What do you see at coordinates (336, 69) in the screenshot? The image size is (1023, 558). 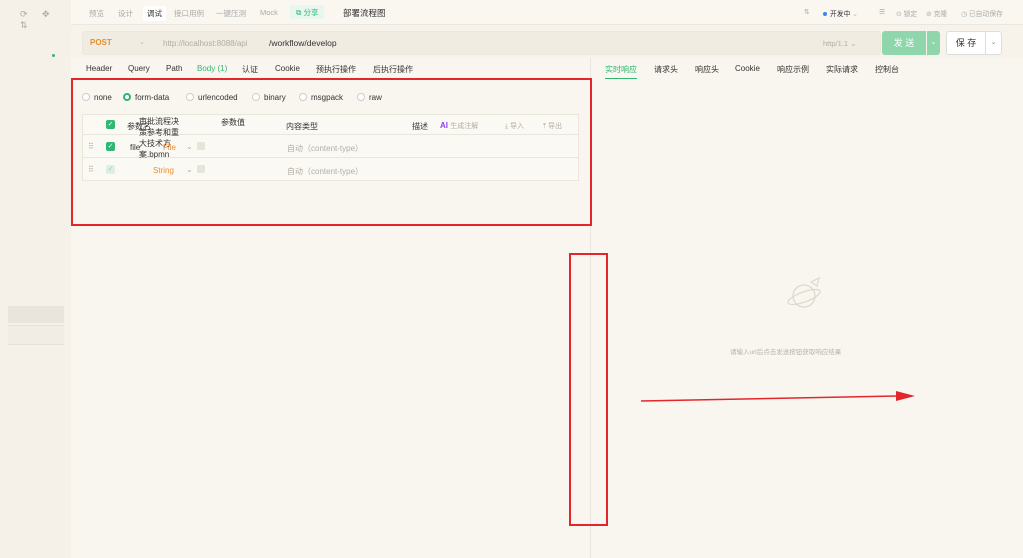 I see `tab-pre-script: 预执行操作` at bounding box center [336, 69].